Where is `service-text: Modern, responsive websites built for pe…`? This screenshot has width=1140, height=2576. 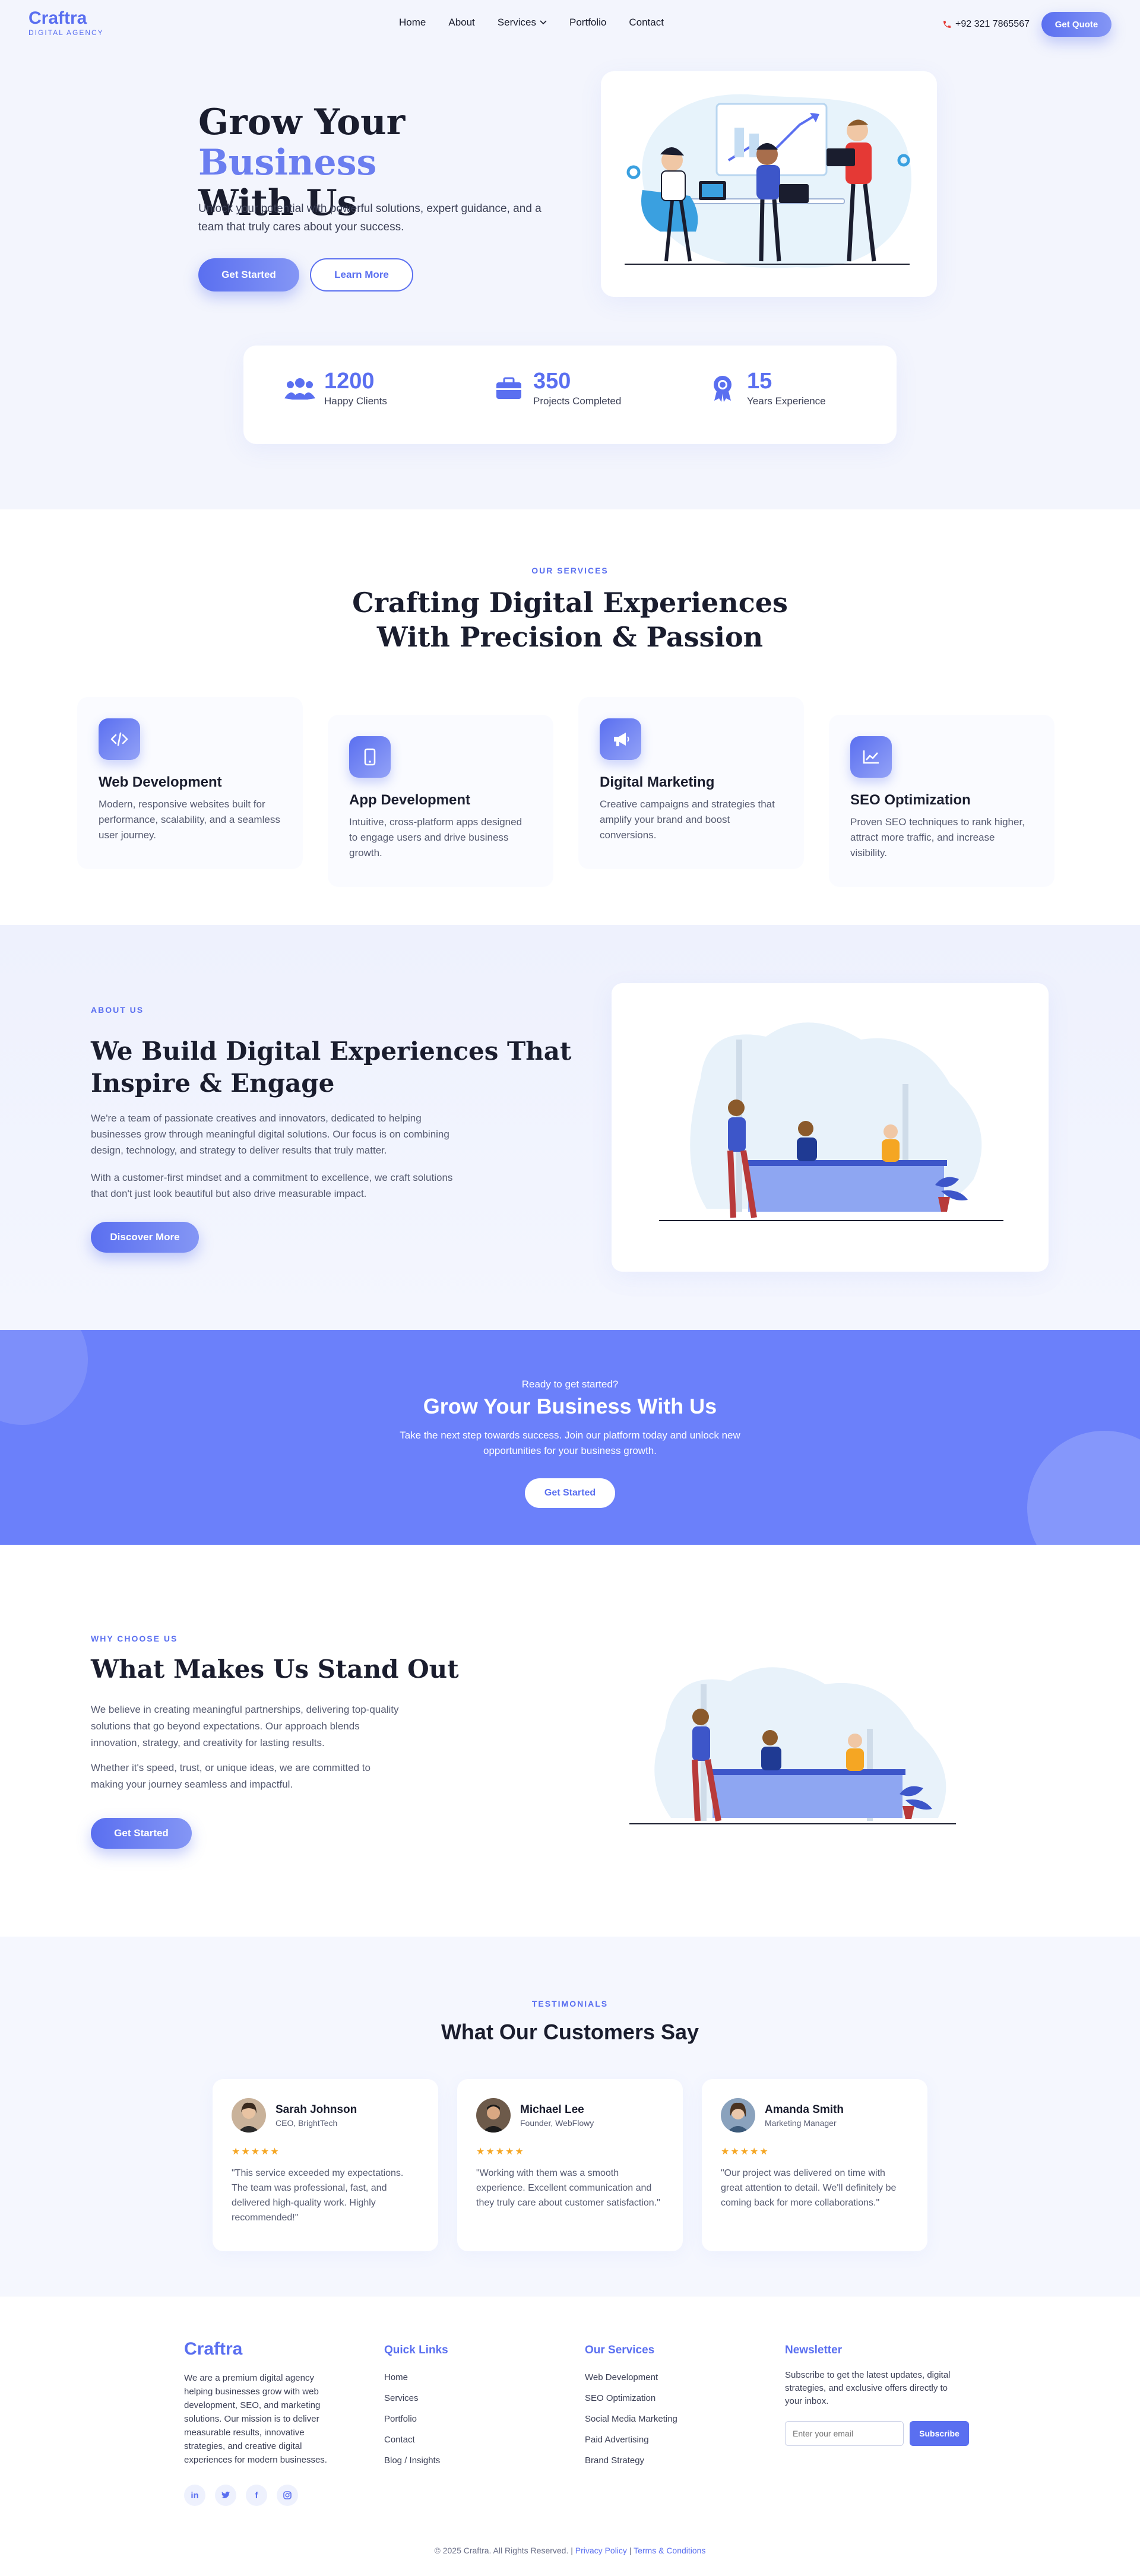
service-text: Modern, responsive websites built for pe… is located at coordinates (189, 820).